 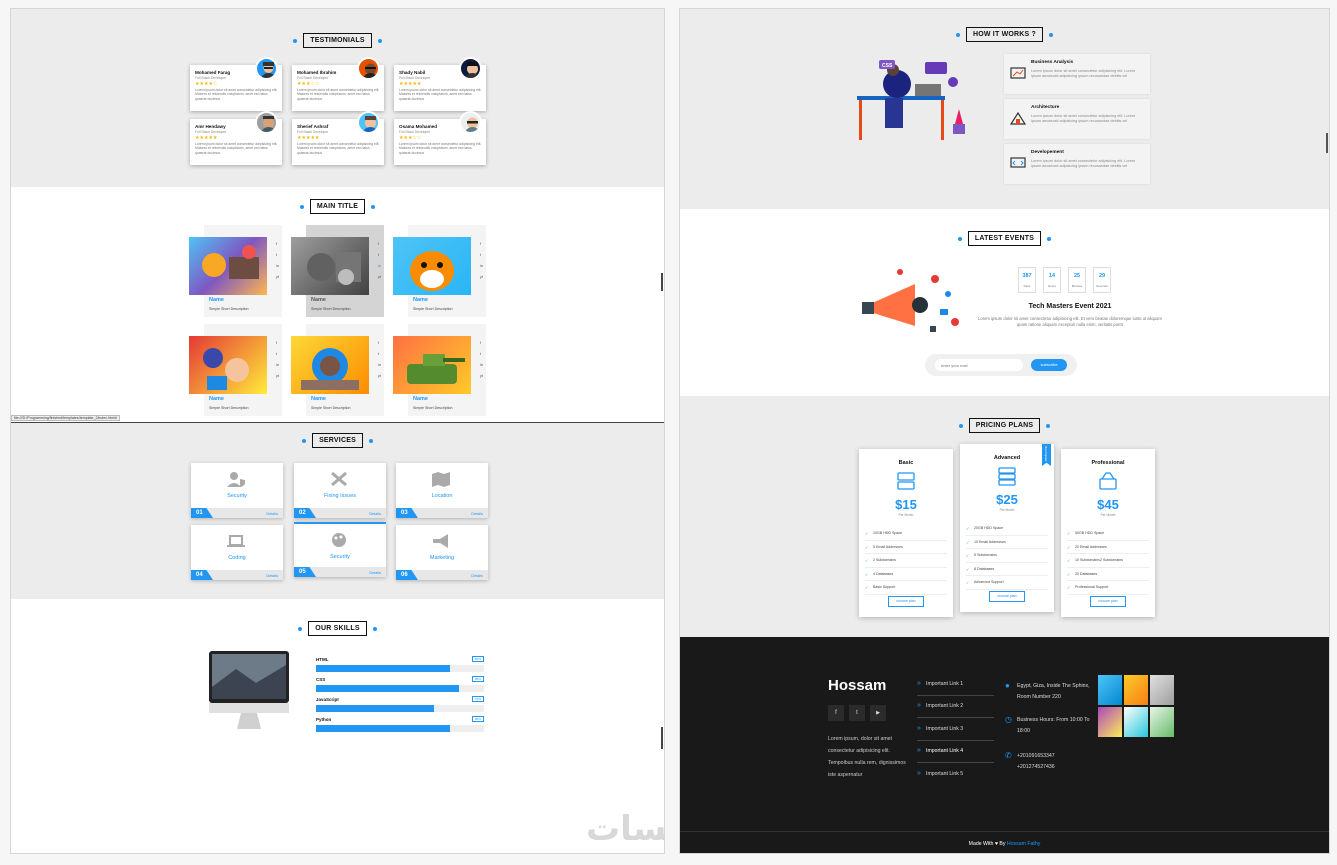 What do you see at coordinates (442, 490) in the screenshot?
I see `service-card: Location 03 Details` at bounding box center [442, 490].